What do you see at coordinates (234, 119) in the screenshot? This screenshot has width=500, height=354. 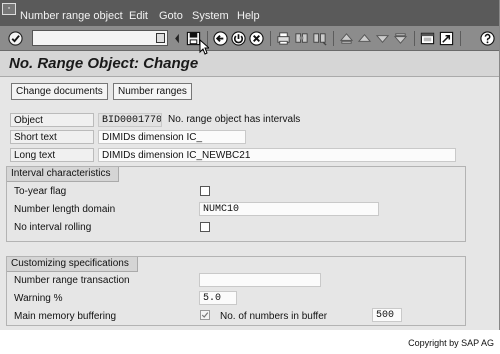 I see `object-info-text: No. range object has intervals` at bounding box center [234, 119].